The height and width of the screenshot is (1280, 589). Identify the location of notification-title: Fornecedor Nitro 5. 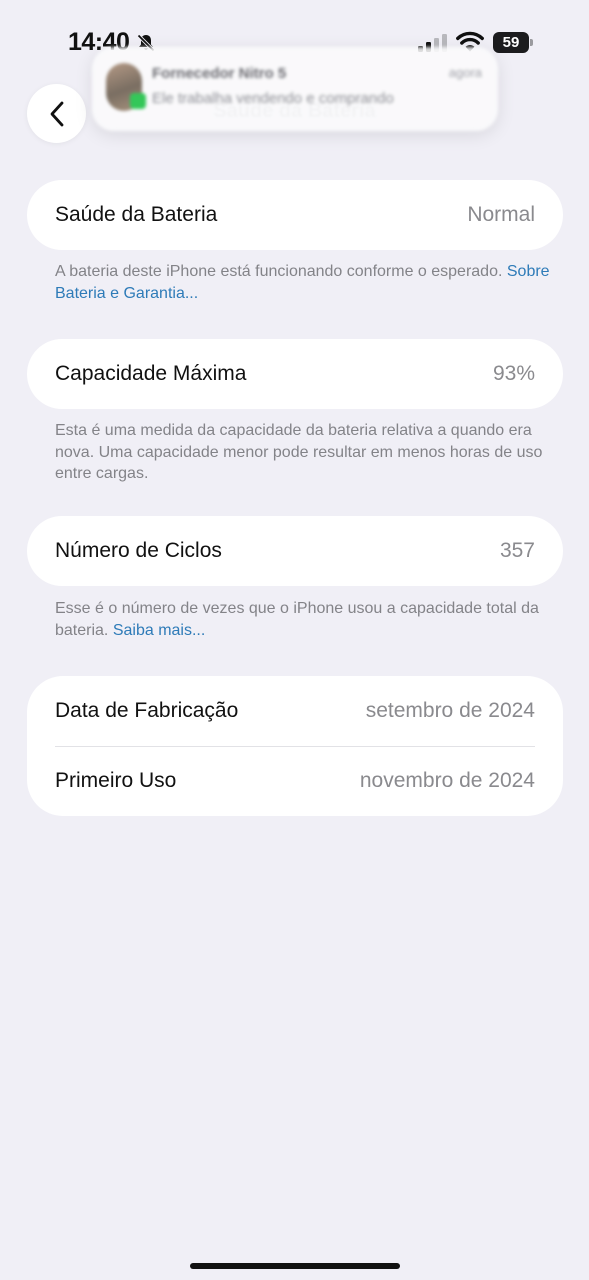
(219, 73).